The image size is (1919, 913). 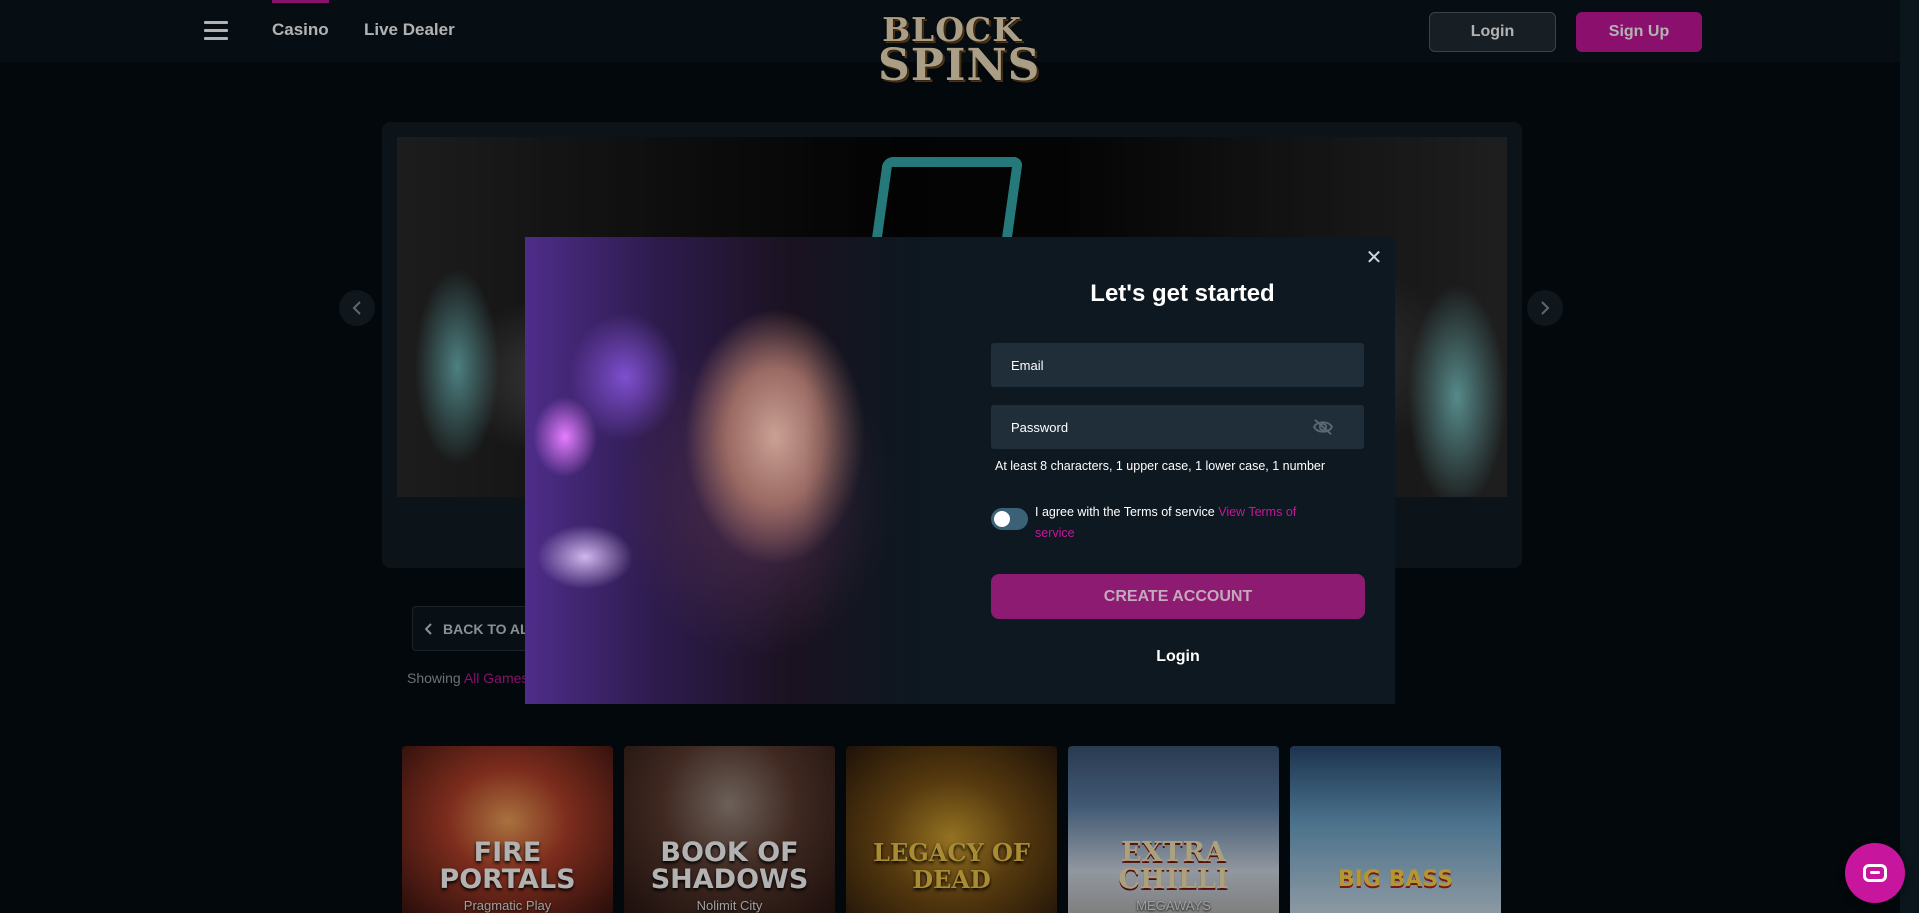 What do you see at coordinates (1909, 456) in the screenshot?
I see `page-scrollbar` at bounding box center [1909, 456].